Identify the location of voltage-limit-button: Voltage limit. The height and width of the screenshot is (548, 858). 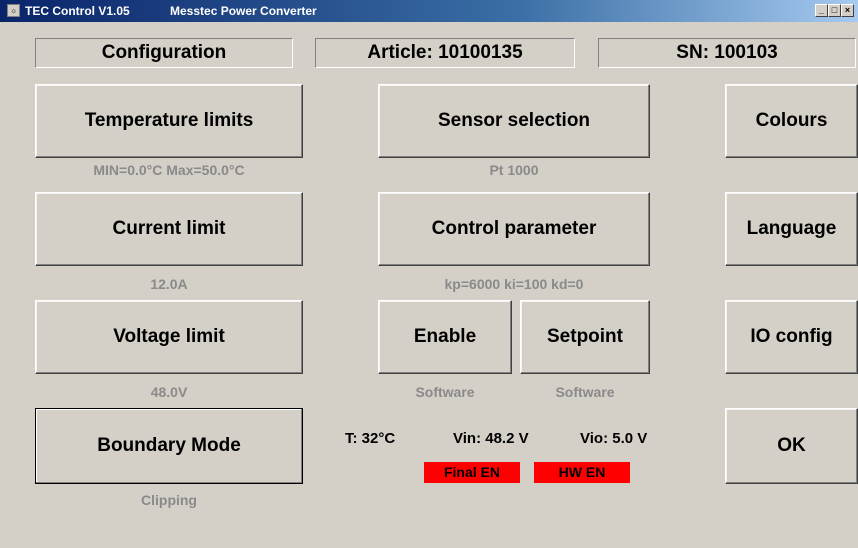
(169, 337).